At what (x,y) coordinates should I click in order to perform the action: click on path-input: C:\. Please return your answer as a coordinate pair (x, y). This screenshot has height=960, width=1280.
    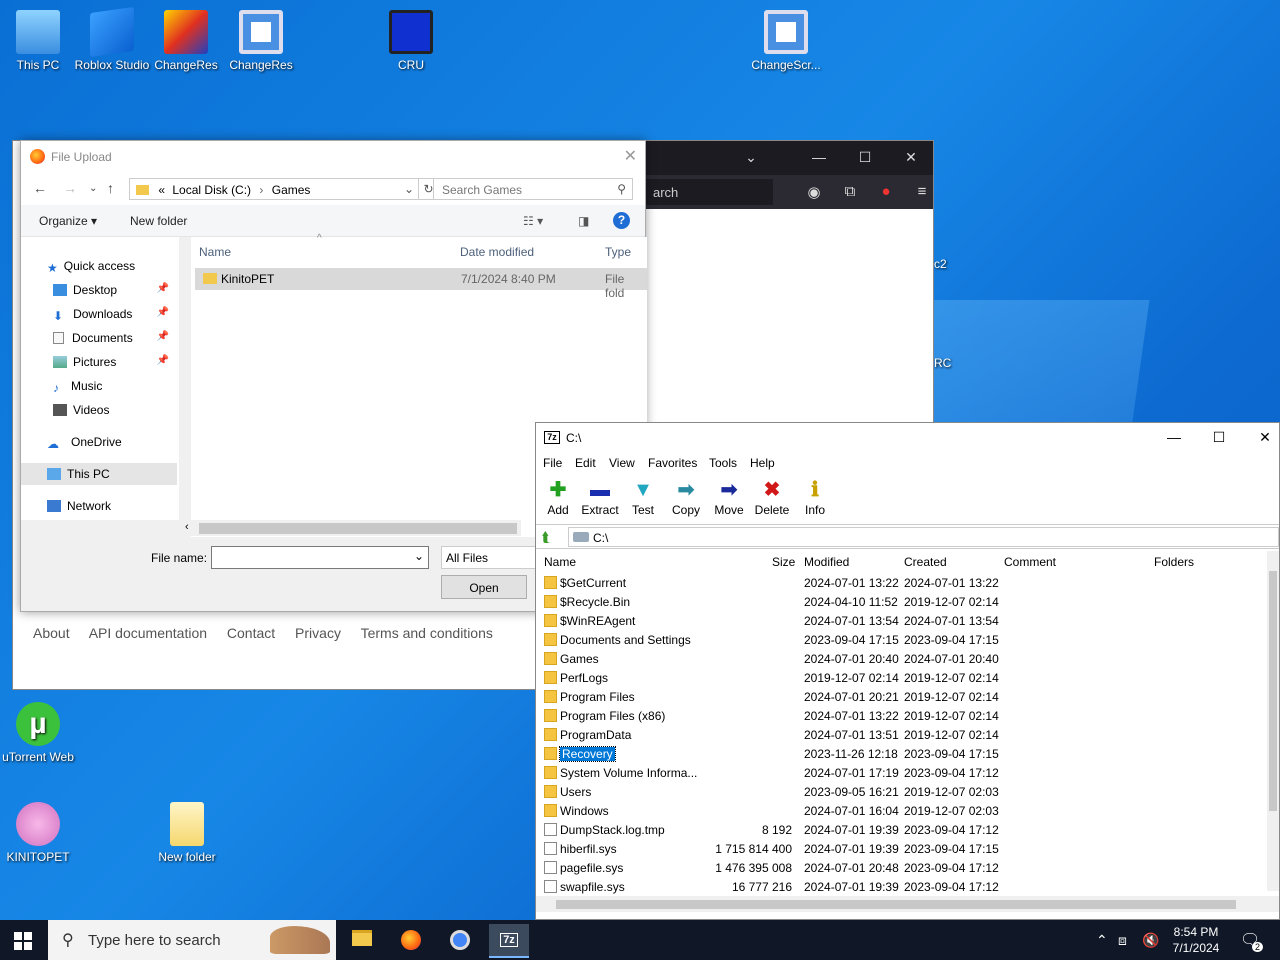
    Looking at the image, I should click on (923, 537).